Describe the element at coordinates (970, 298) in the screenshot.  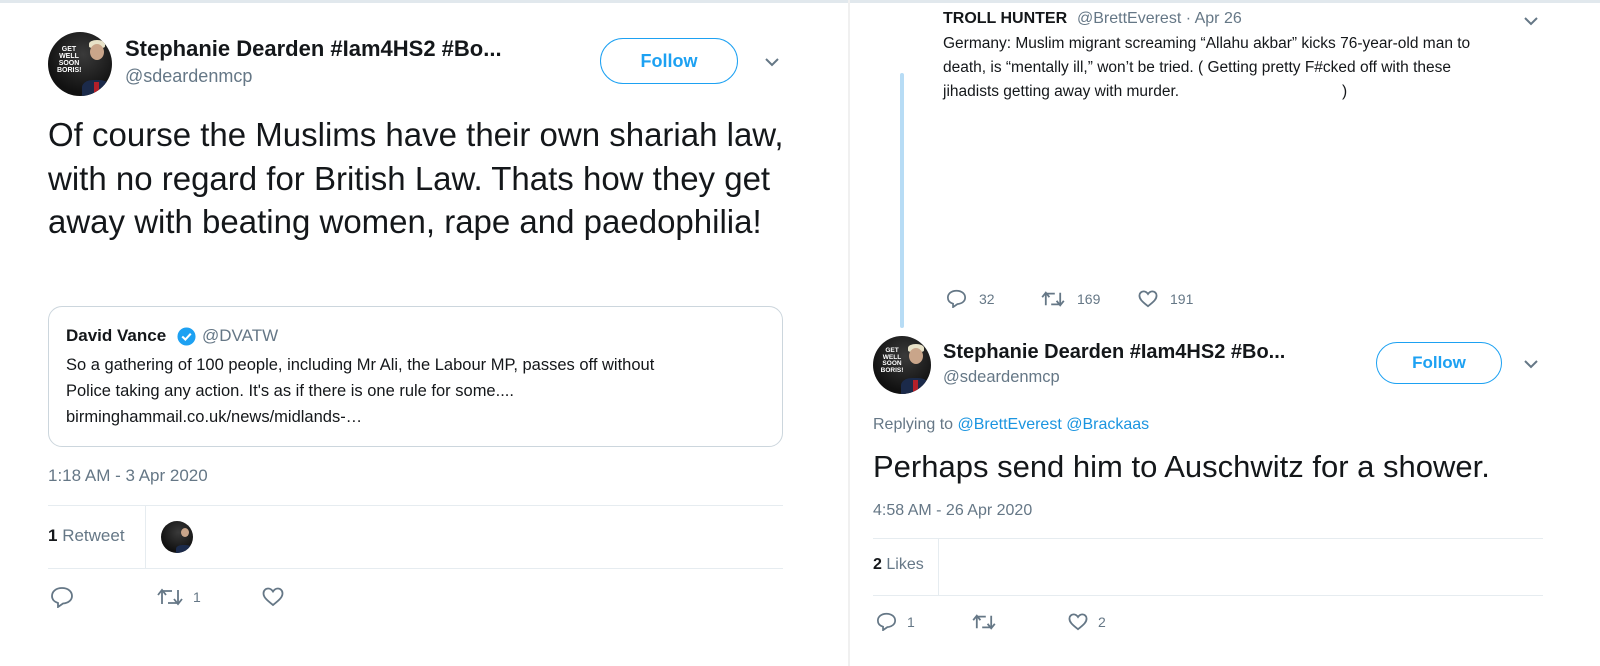
I see `parent-reply-action: 32` at that location.